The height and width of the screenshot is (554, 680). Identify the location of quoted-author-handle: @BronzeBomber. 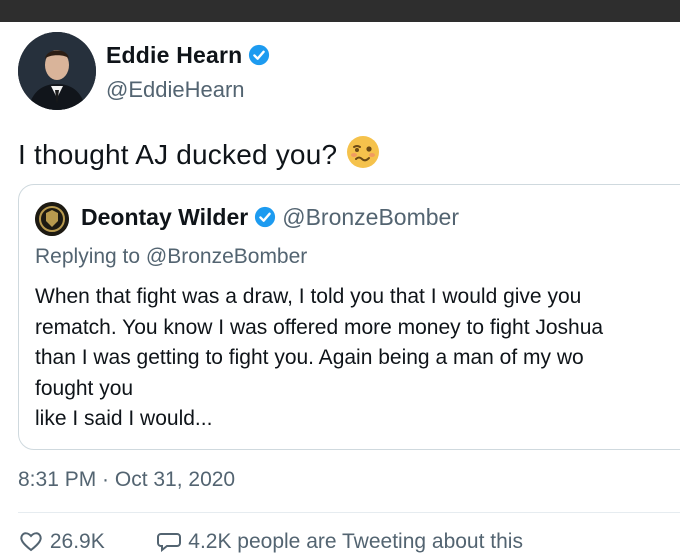
(370, 217).